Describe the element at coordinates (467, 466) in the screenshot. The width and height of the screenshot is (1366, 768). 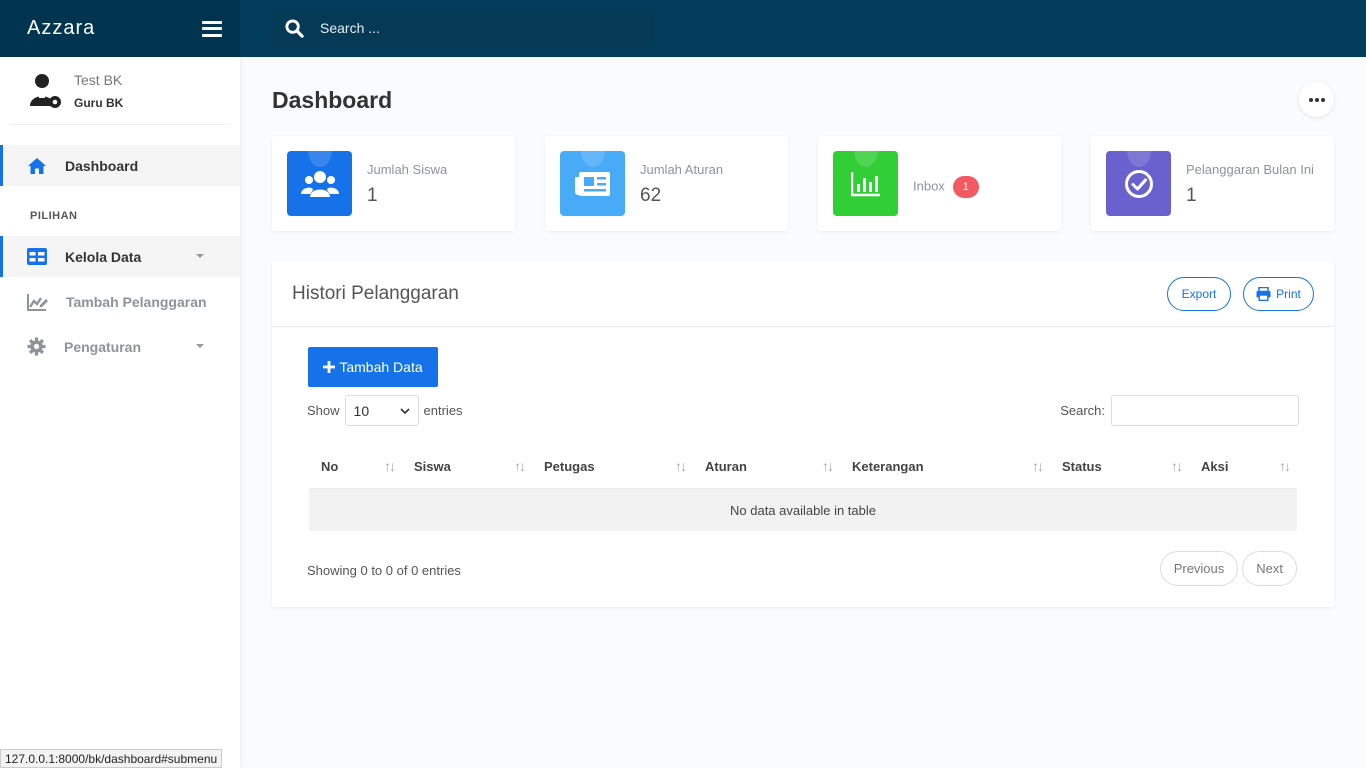
I see `column-header-siswa: Siswa ↑↓` at that location.